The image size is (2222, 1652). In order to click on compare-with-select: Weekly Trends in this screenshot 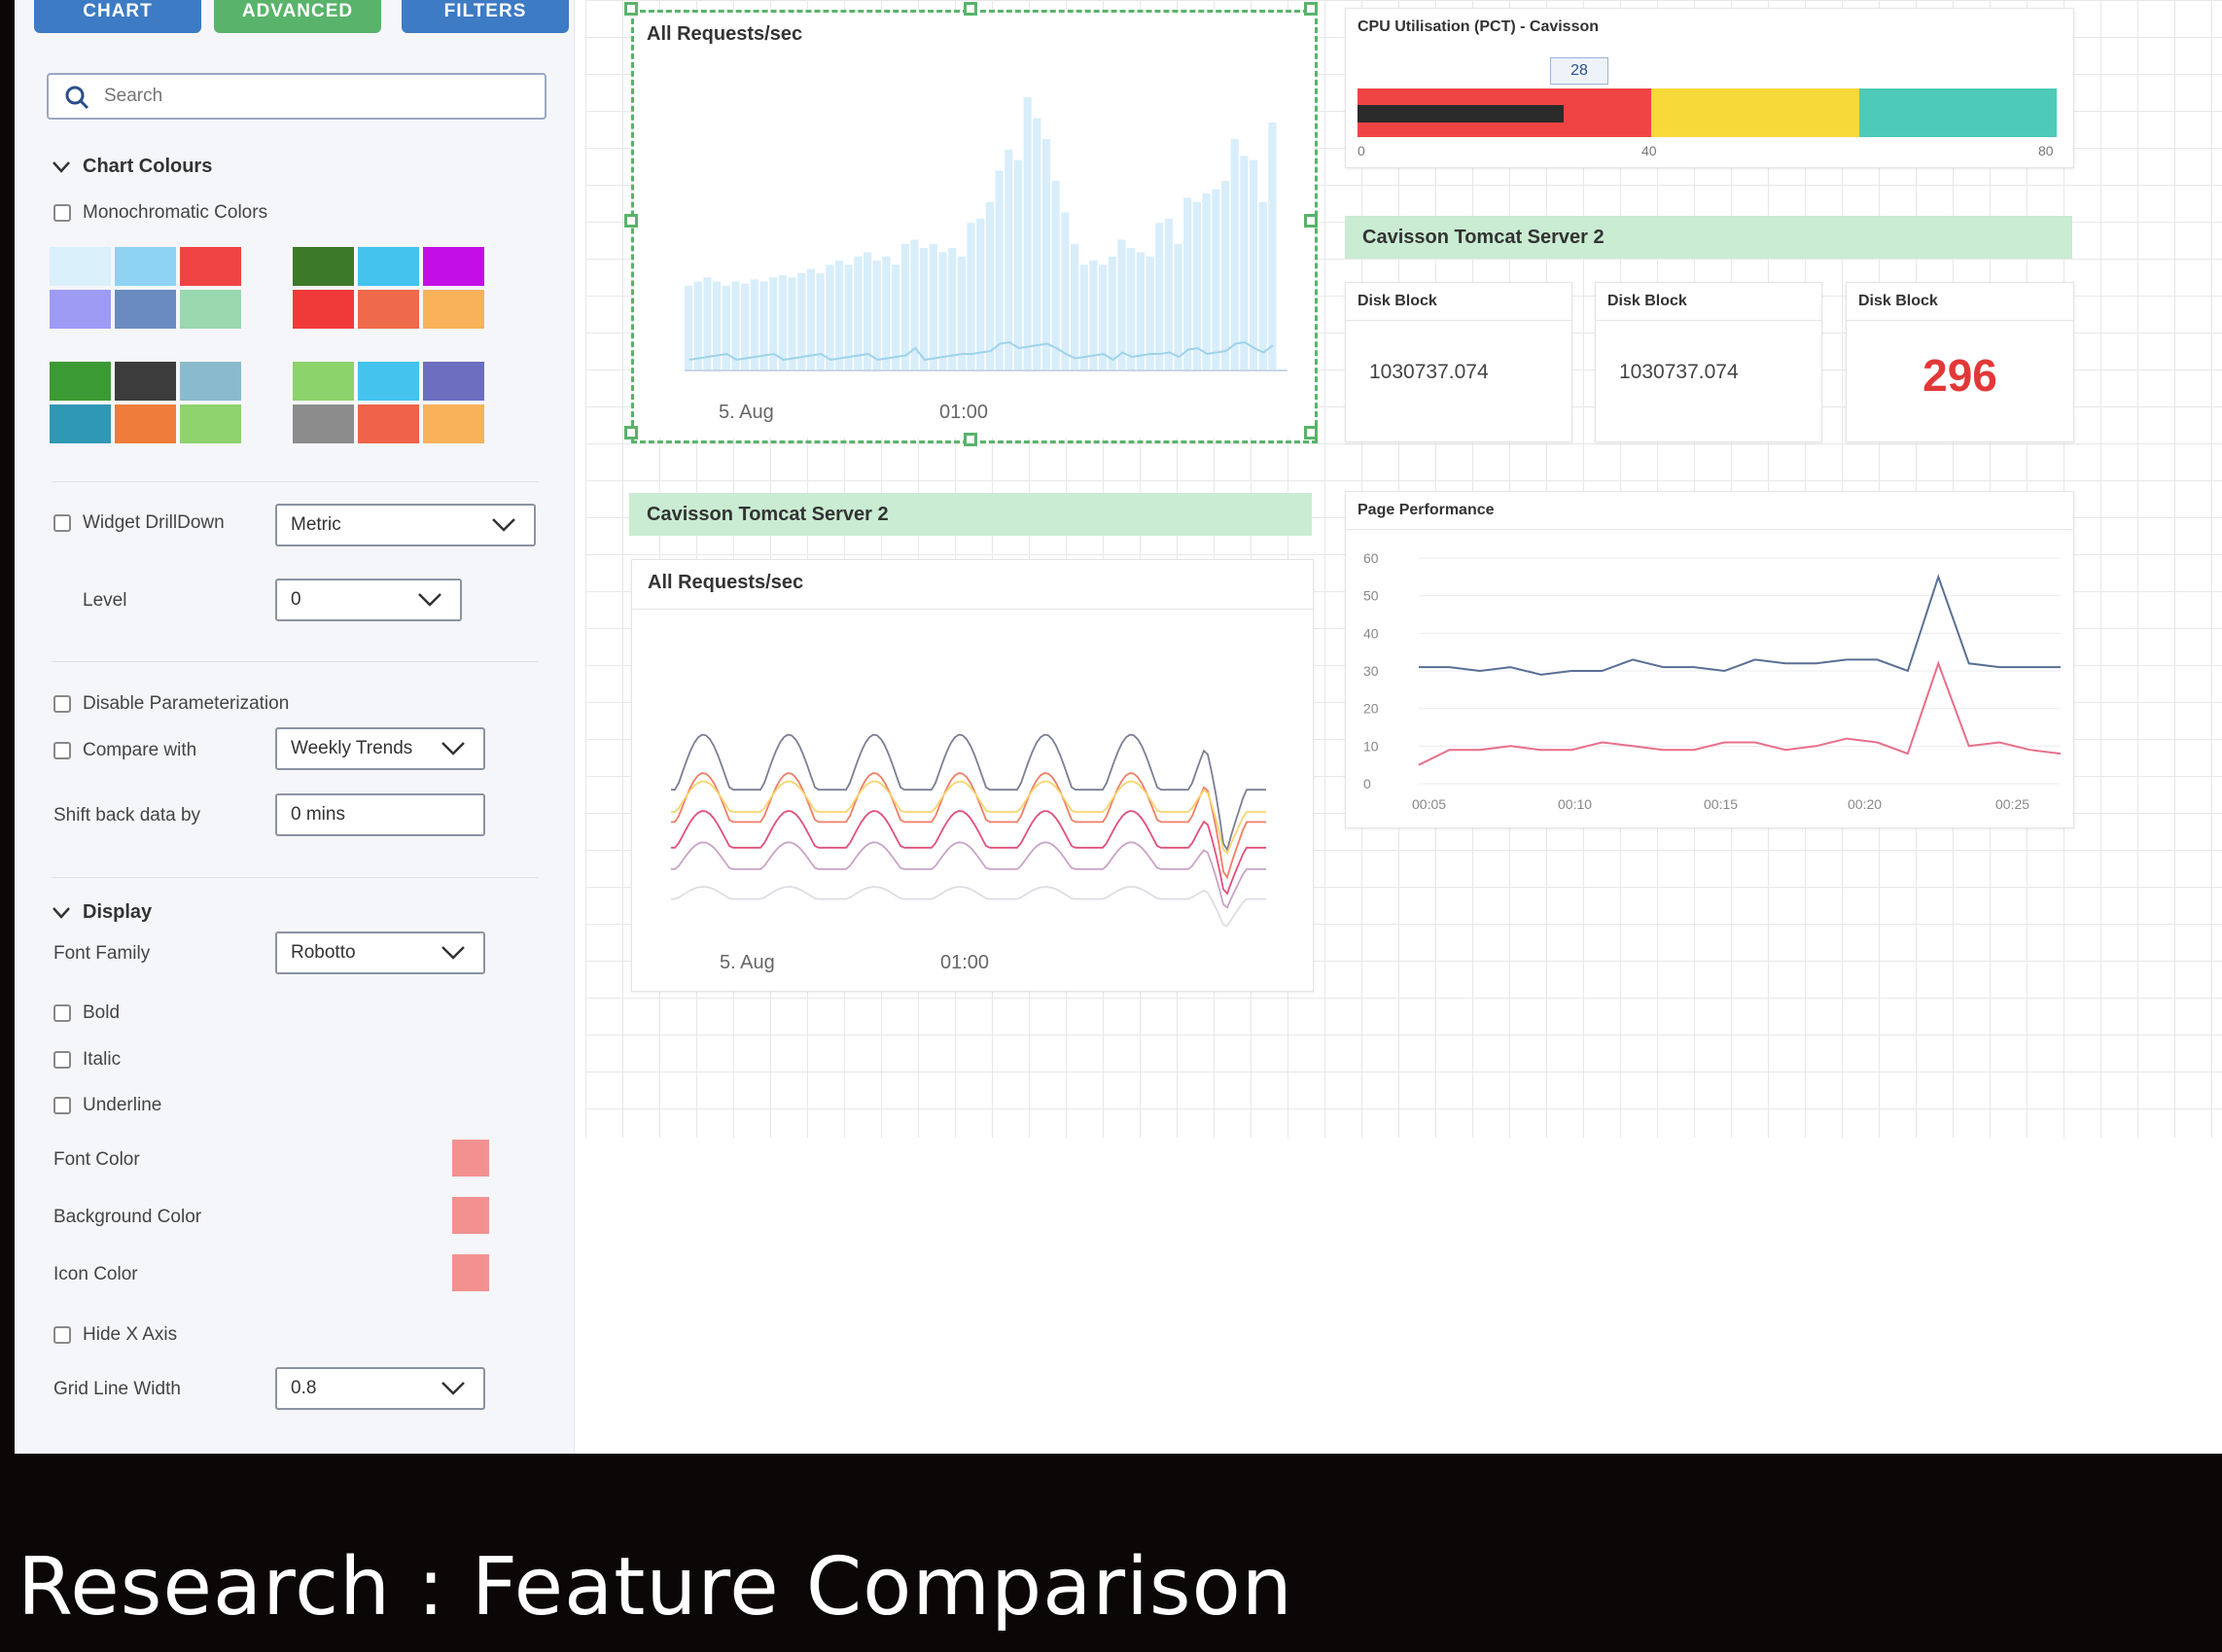, I will do `click(380, 748)`.